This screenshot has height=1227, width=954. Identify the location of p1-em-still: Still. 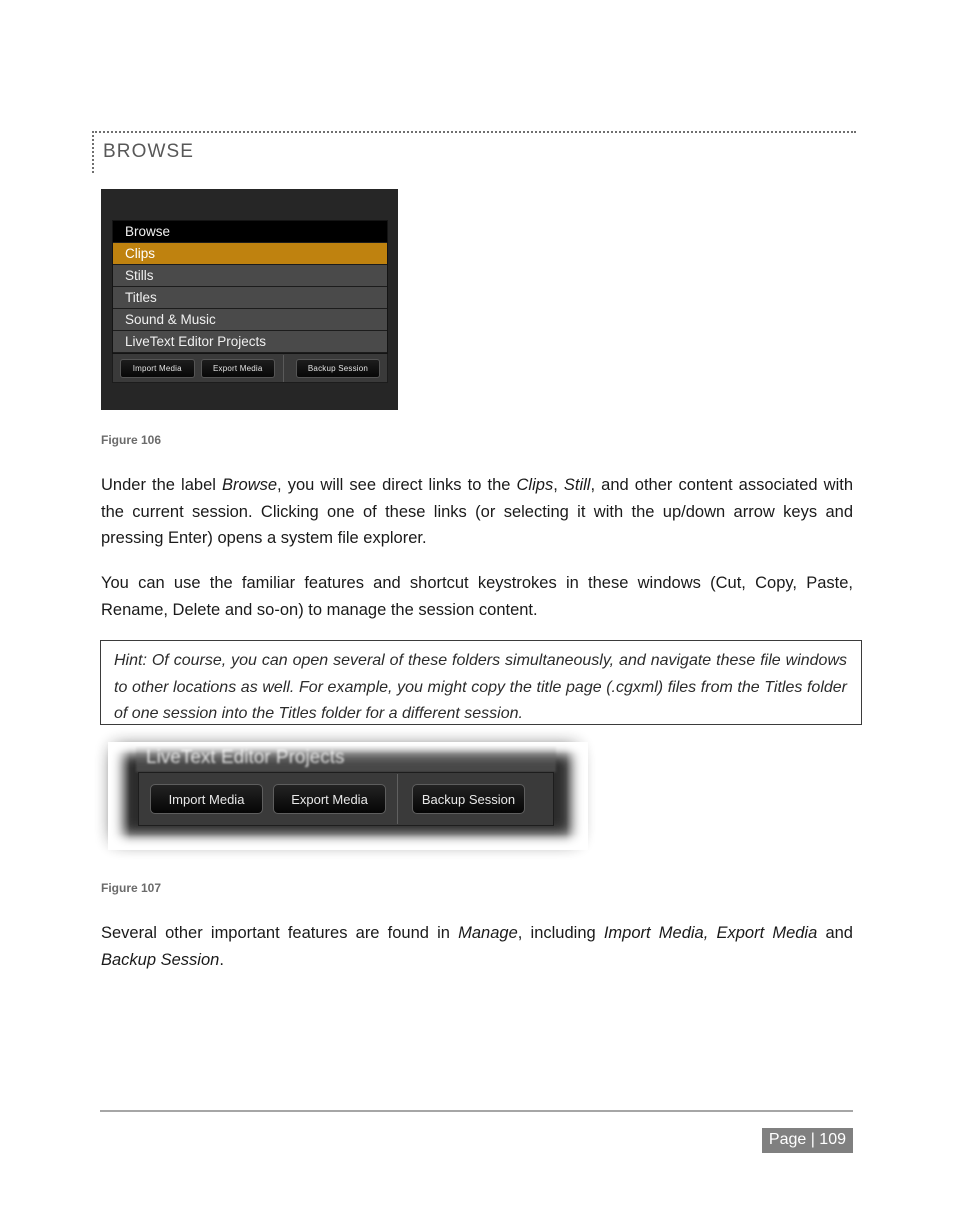
(577, 485).